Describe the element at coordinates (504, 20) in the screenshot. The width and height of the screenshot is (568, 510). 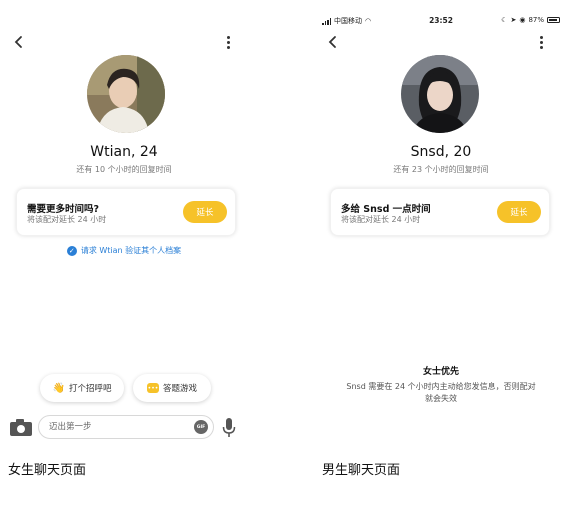
I see `moon-icon: ☾` at that location.